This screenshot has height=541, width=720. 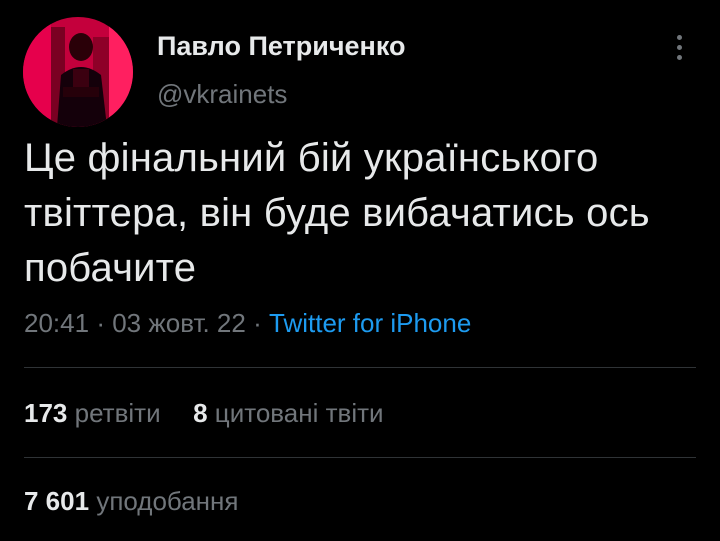 I want to click on retweets-stat: 173 ретвіти, so click(x=96, y=413).